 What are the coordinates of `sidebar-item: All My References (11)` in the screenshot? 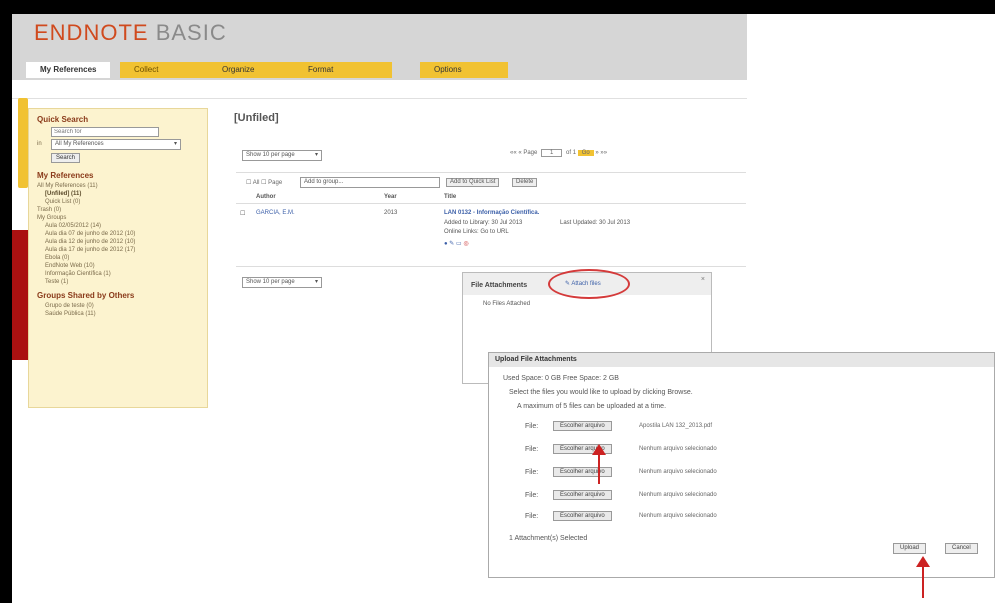 It's located at (67, 186).